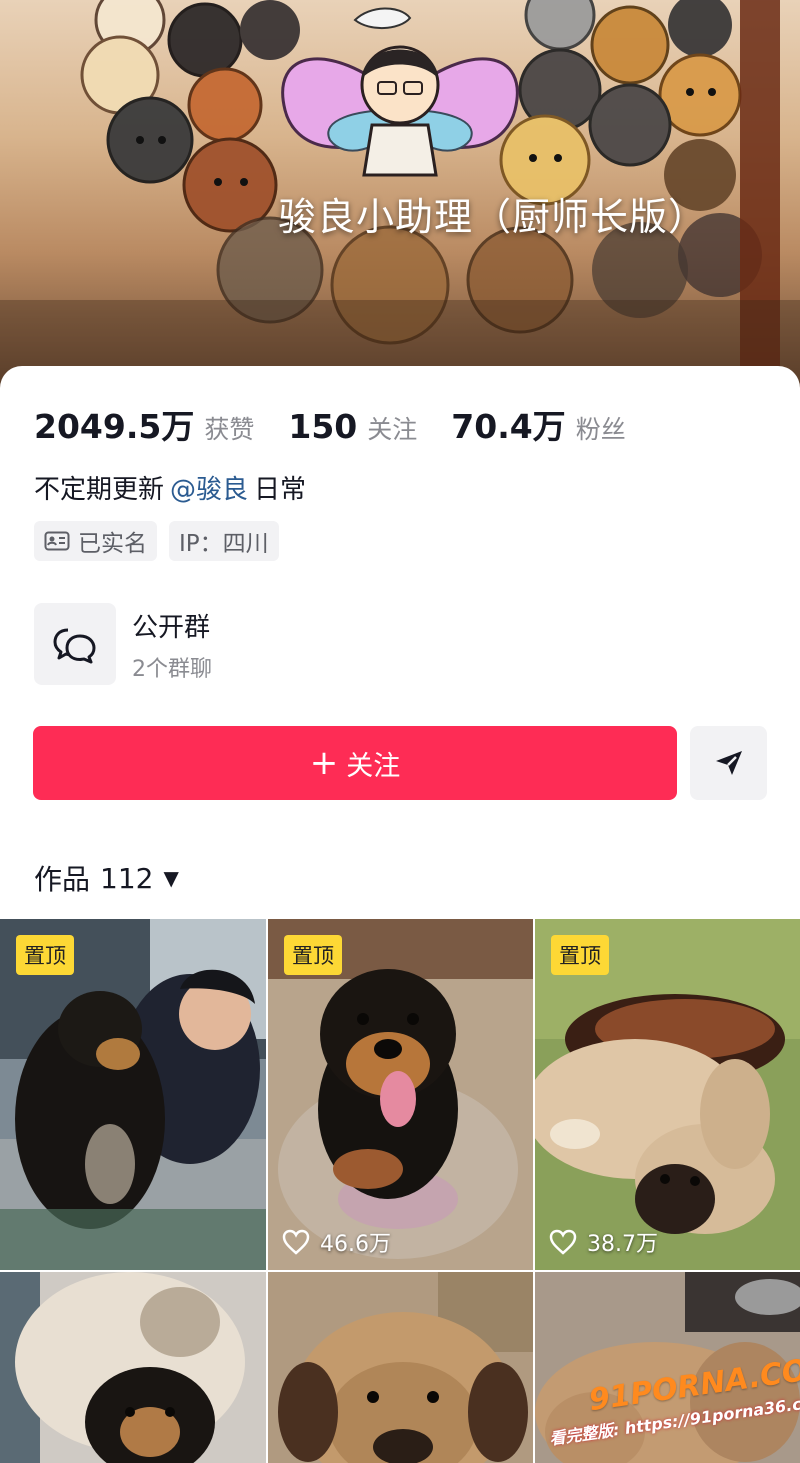 This screenshot has width=800, height=1463. Describe the element at coordinates (280, 490) in the screenshot. I see `bio-text-end: 日常` at that location.